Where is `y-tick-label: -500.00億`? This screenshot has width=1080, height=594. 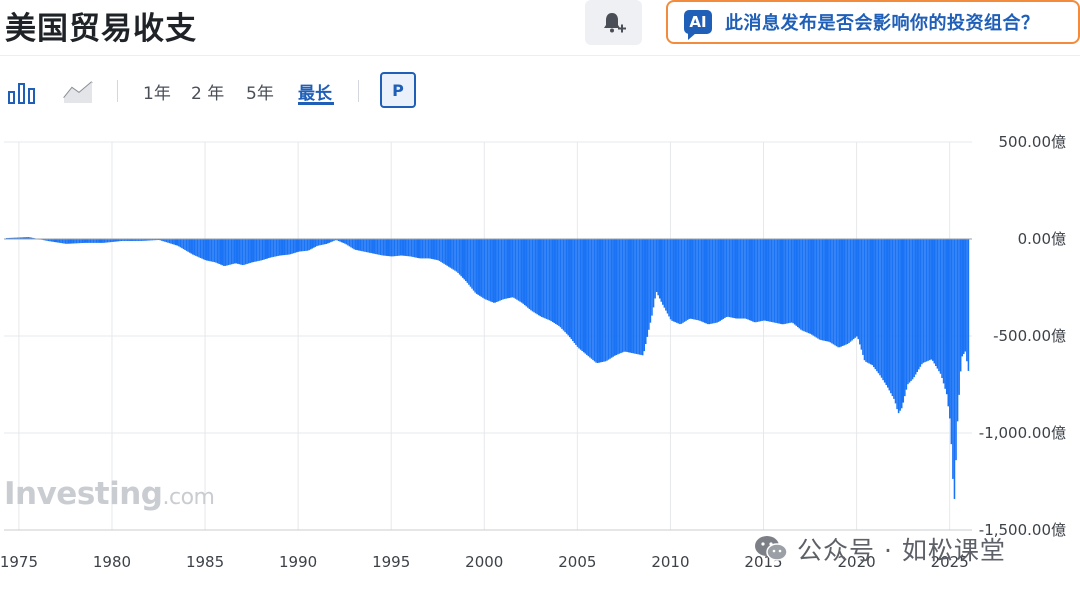
y-tick-label: -500.00億 is located at coordinates (1029, 336).